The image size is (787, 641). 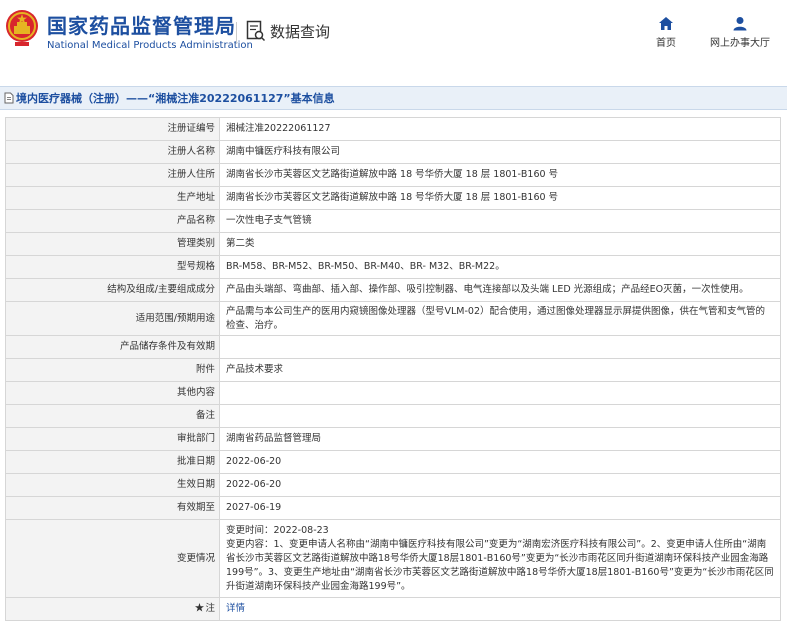 I want to click on field-label: 有效期至, so click(x=112, y=508).